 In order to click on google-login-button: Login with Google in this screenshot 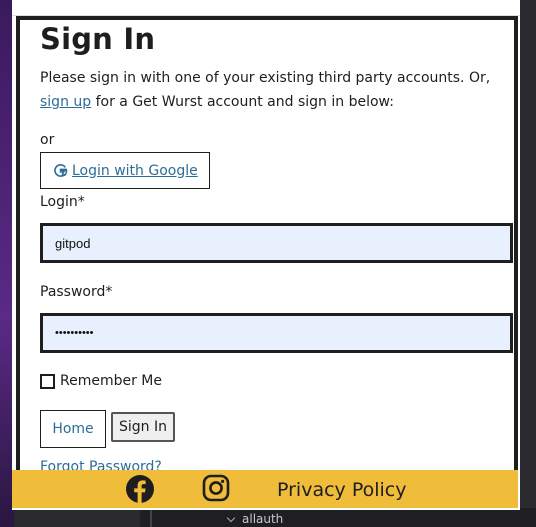, I will do `click(125, 170)`.